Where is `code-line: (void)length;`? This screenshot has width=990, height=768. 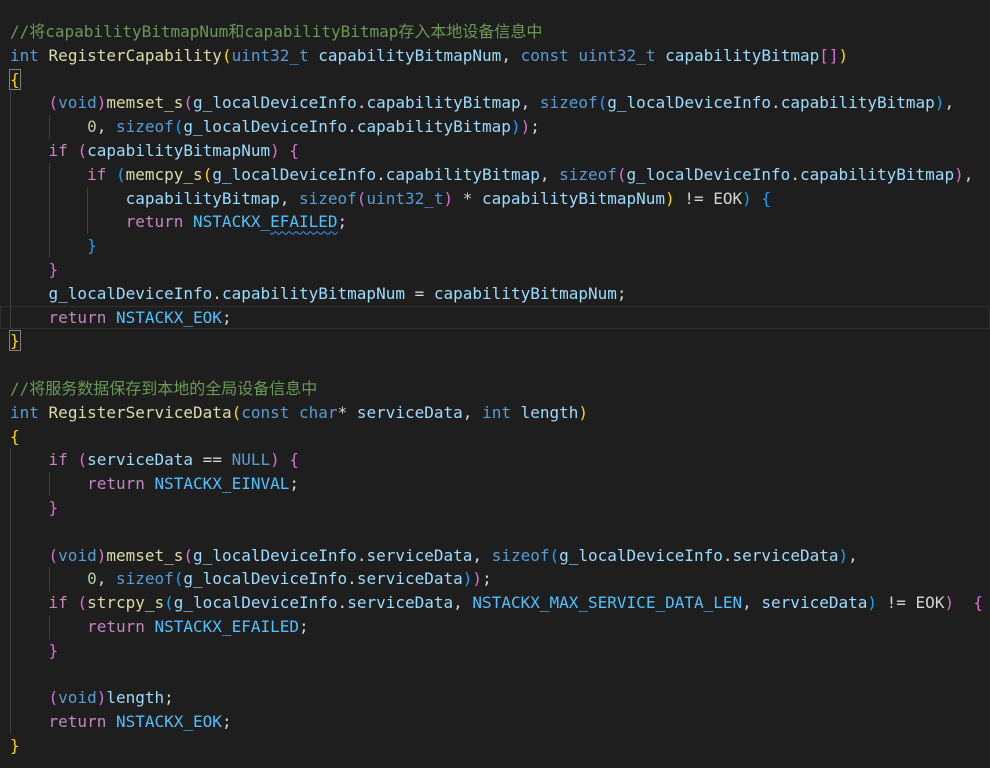
code-line: (void)length; is located at coordinates (495, 698).